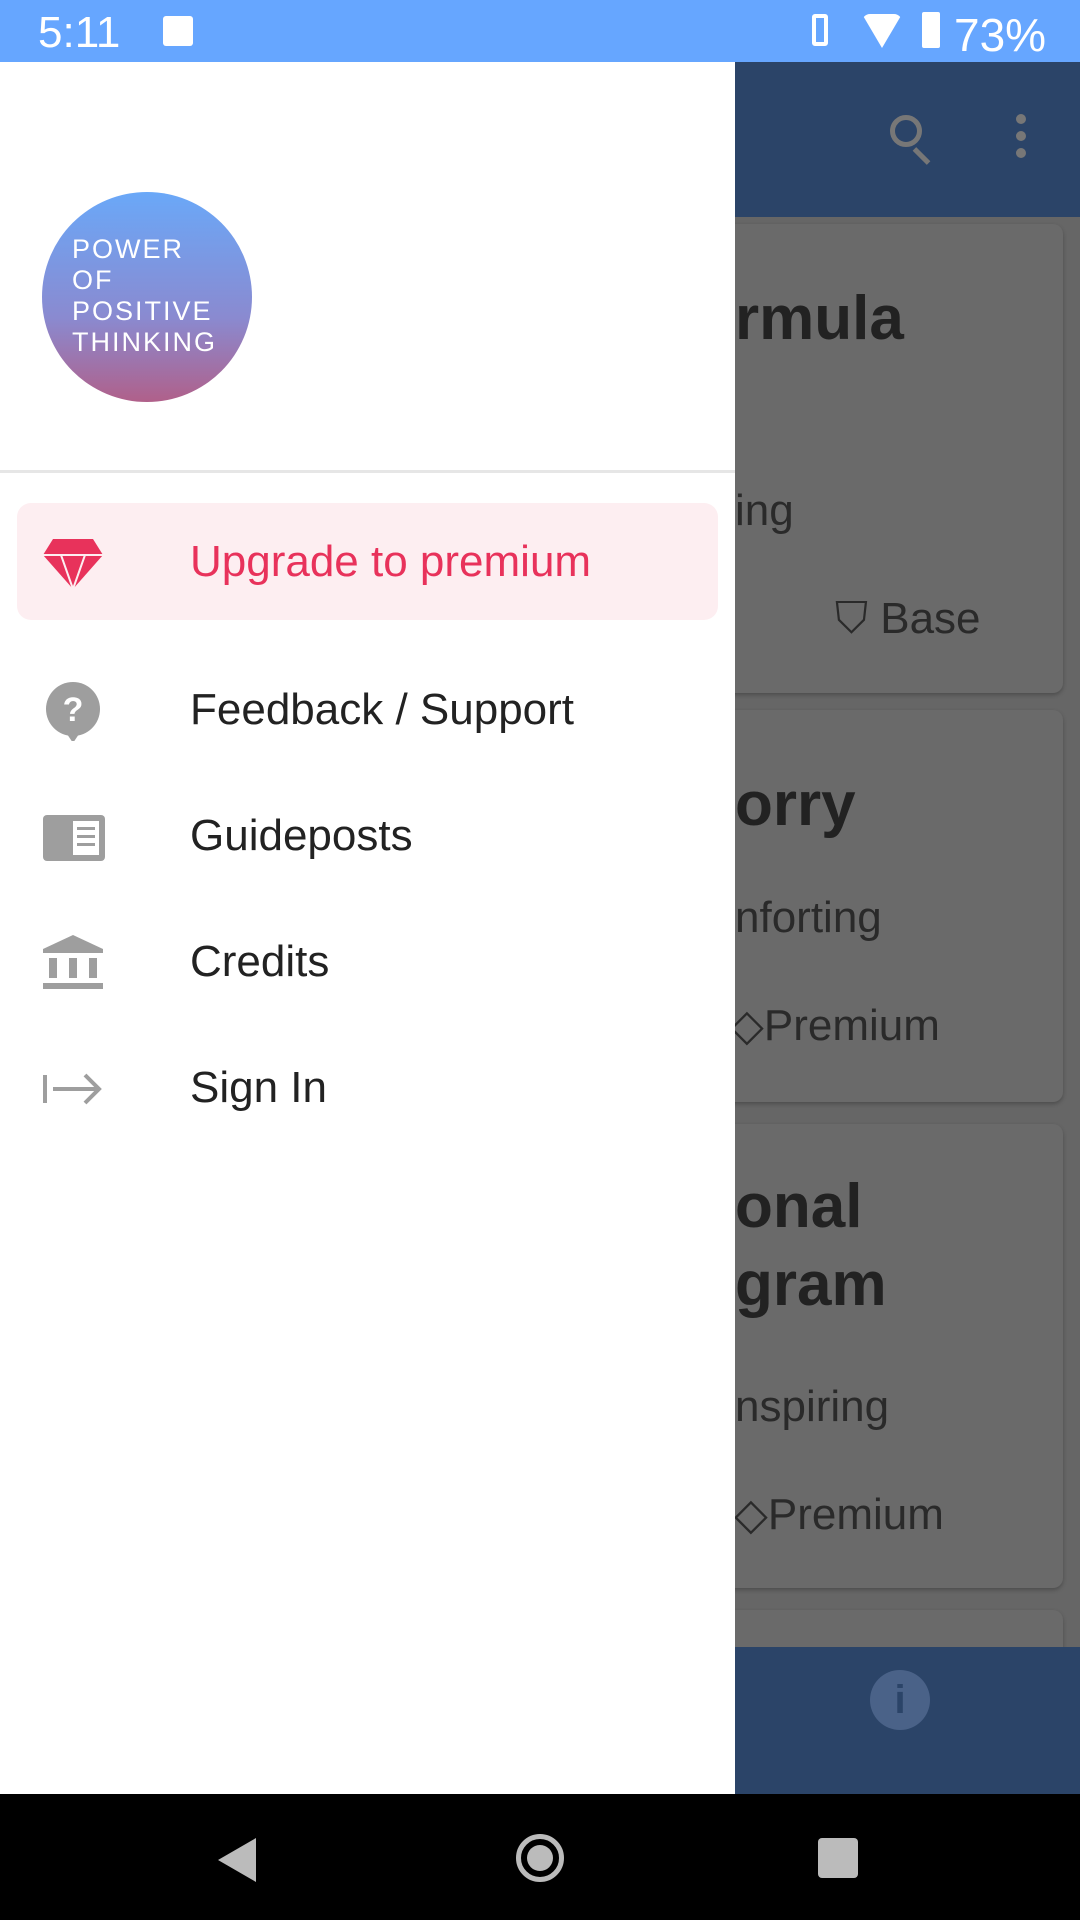 This screenshot has width=1080, height=1920. I want to click on card-subtitle: nspiring, so click(812, 1406).